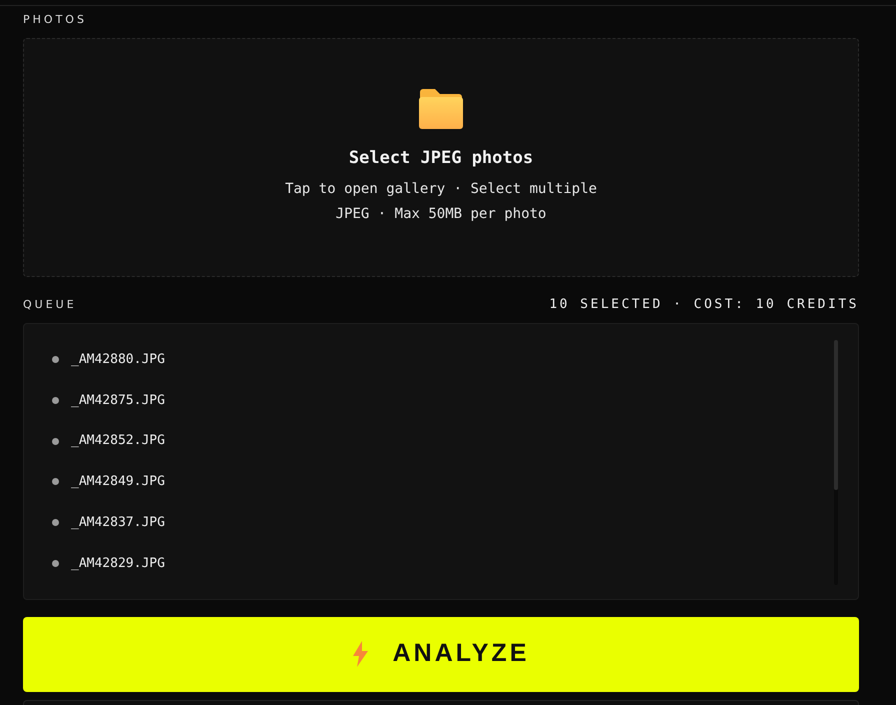 Image resolution: width=896 pixels, height=705 pixels. Describe the element at coordinates (118, 441) in the screenshot. I see `file-name: _AM42852.JPG` at that location.